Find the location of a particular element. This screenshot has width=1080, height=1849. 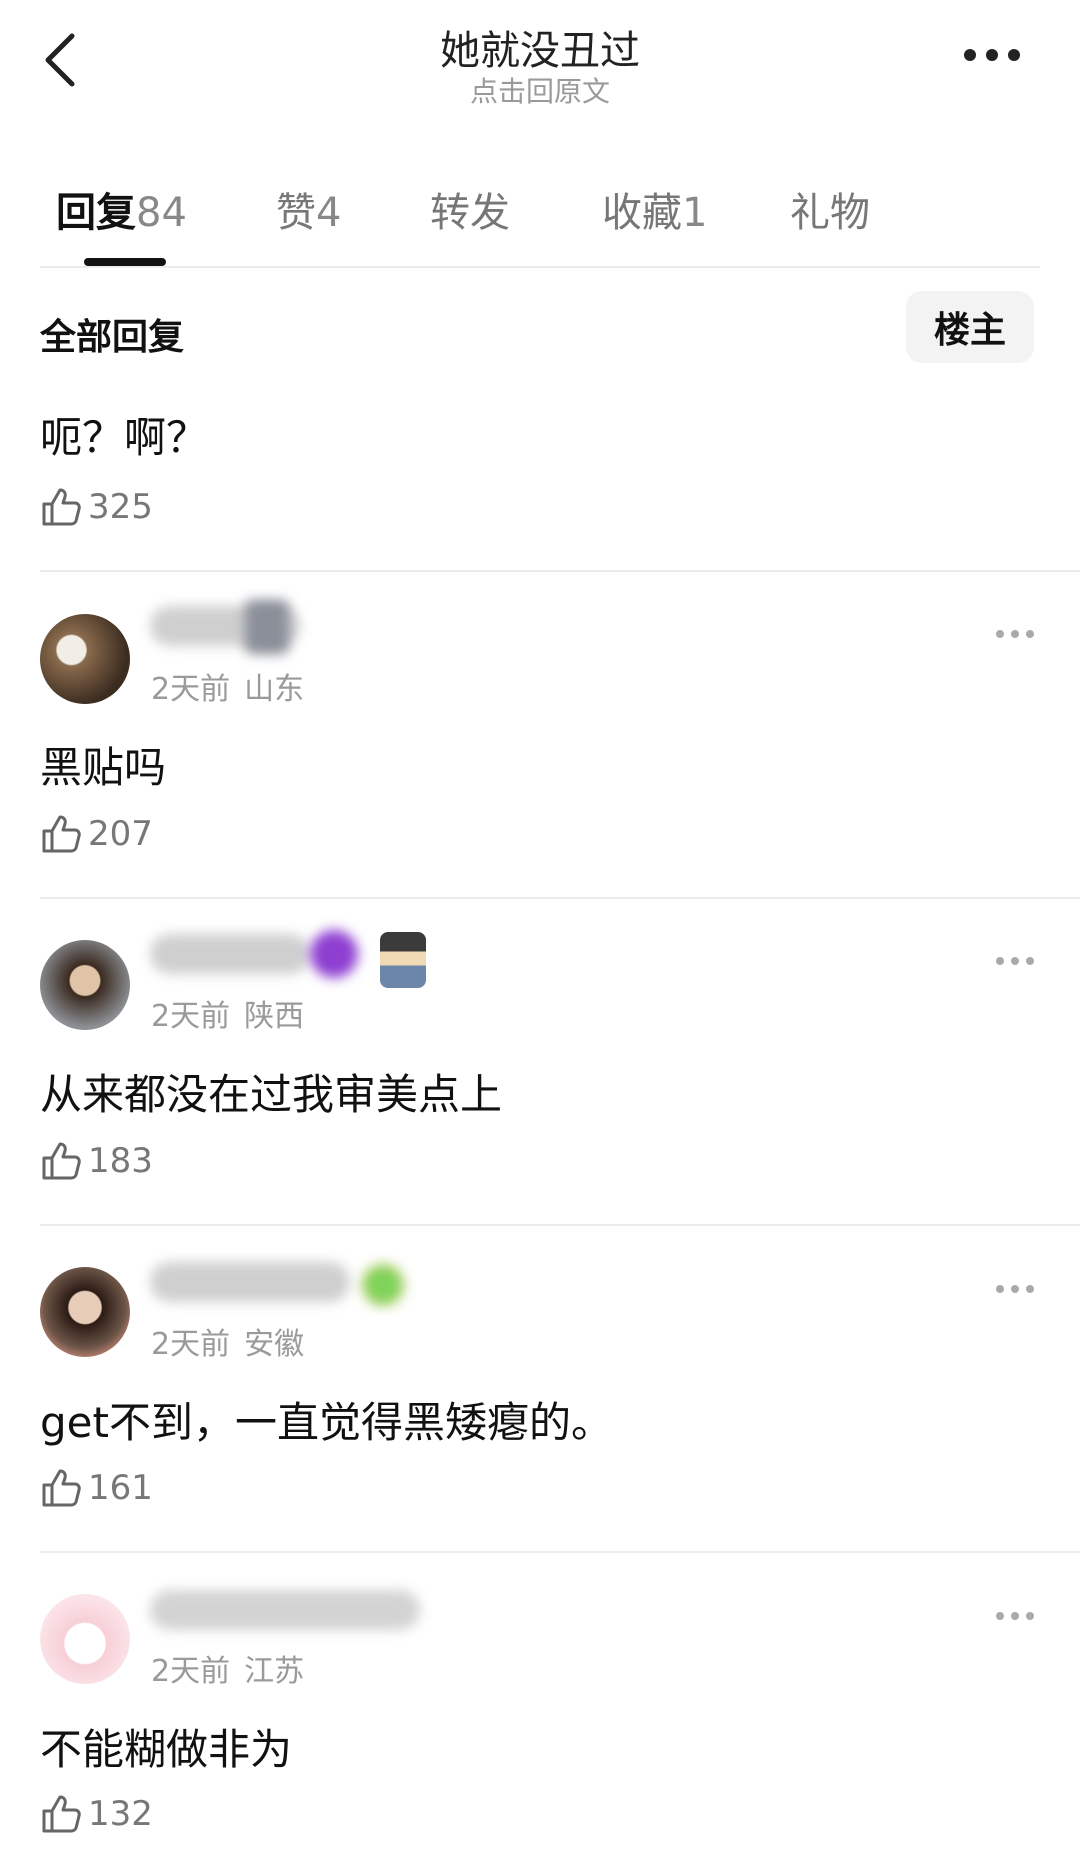

like-button: 161 is located at coordinates (96, 1488).